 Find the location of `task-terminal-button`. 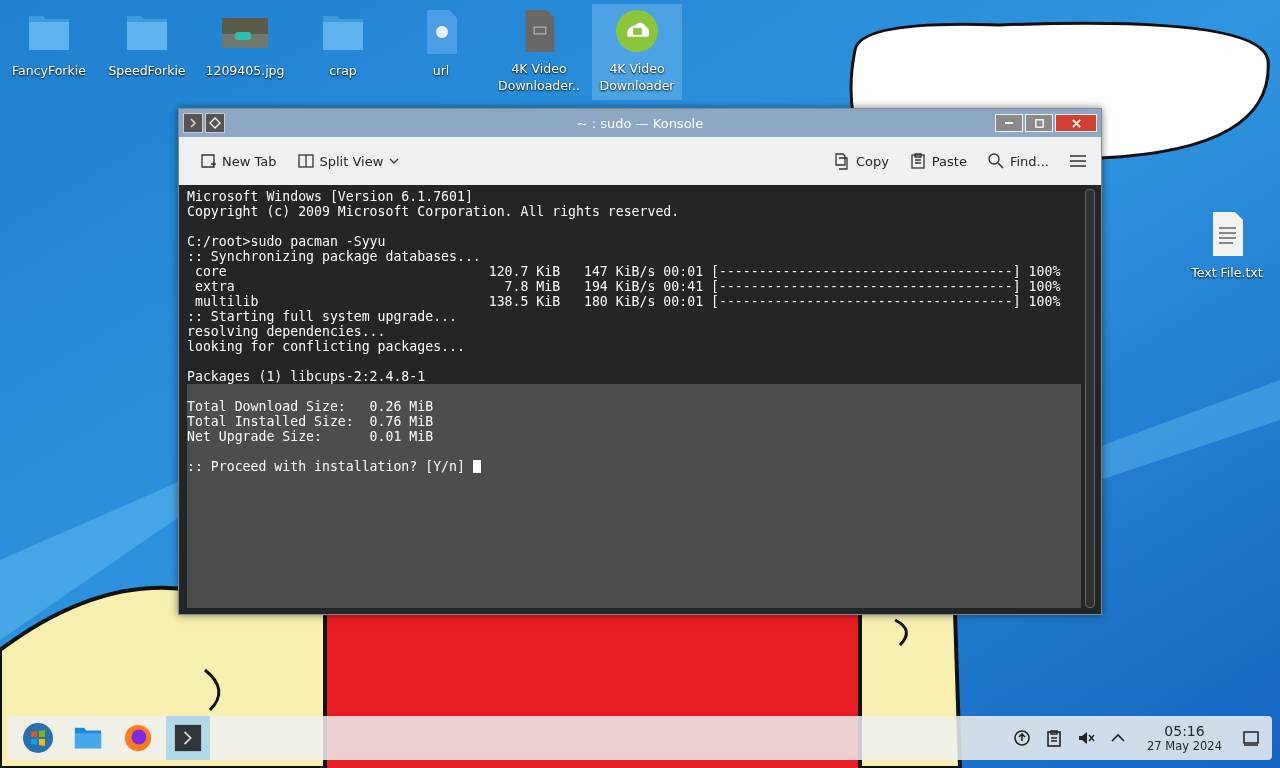

task-terminal-button is located at coordinates (188, 738).